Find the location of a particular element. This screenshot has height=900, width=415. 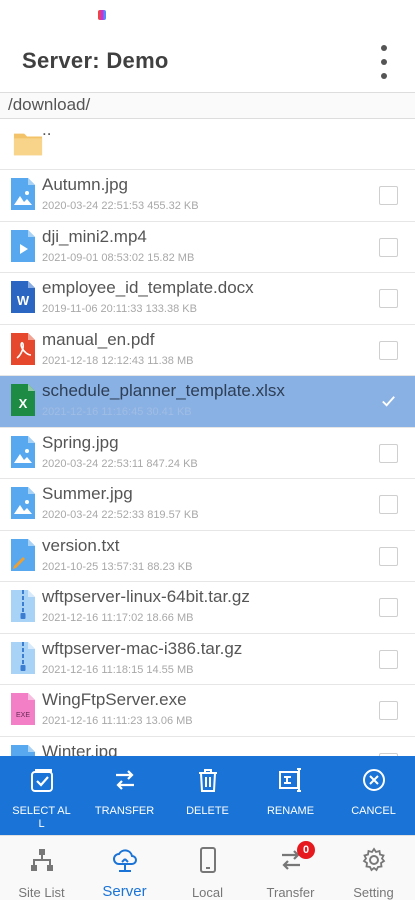

exe-file-icon: EXE is located at coordinates (23, 709).